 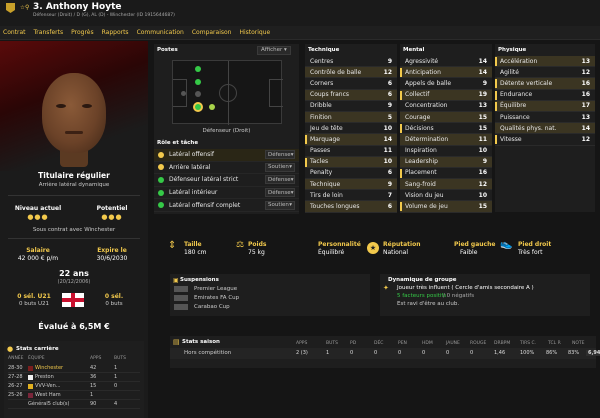 I want to click on attribute-row: Collectif 19, so click(x=446, y=95).